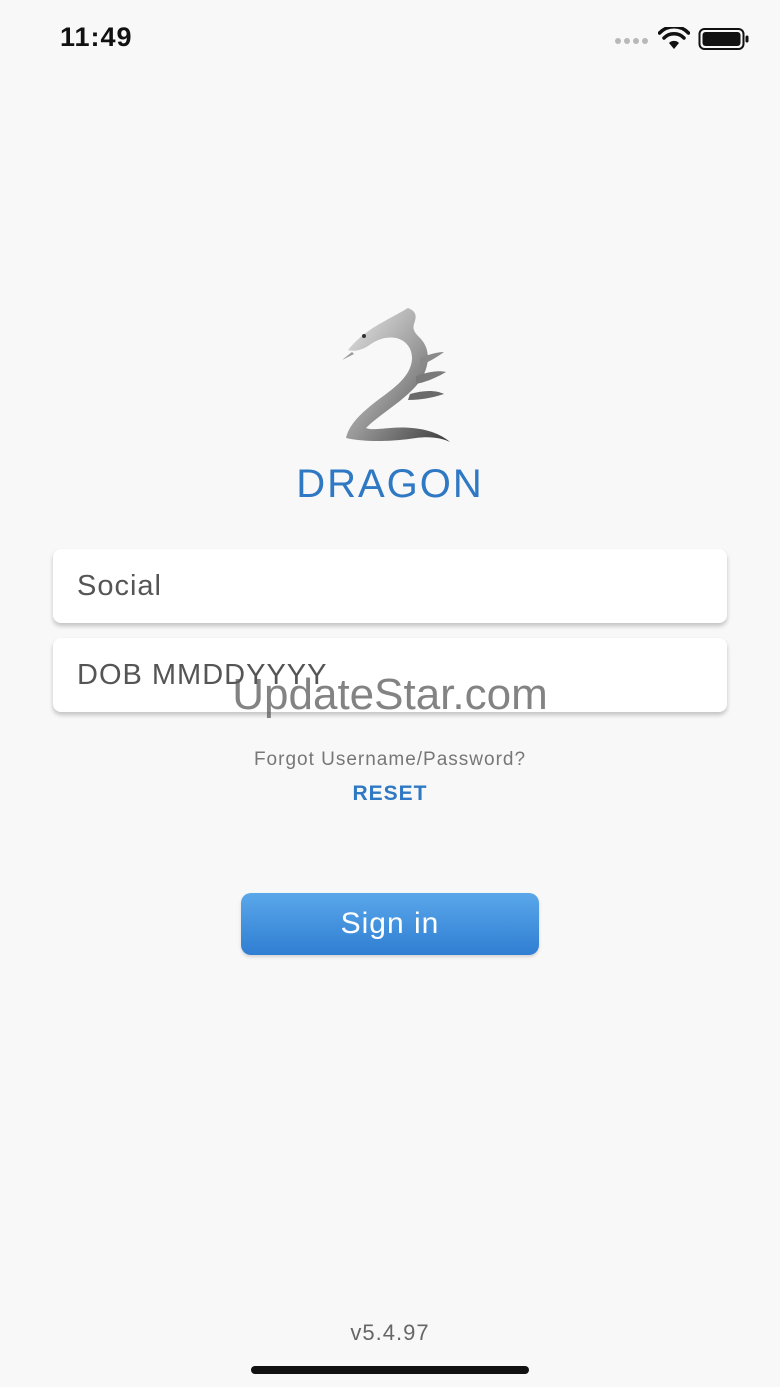 This screenshot has width=780, height=1387. I want to click on sign-in-button: Sign in, so click(390, 924).